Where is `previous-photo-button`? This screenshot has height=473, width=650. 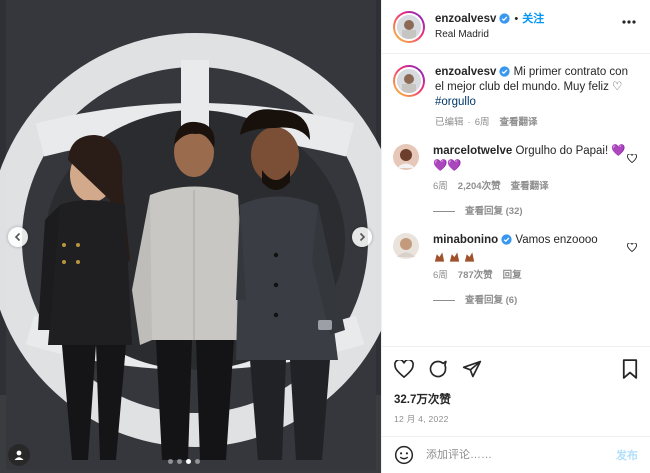 previous-photo-button is located at coordinates (18, 237).